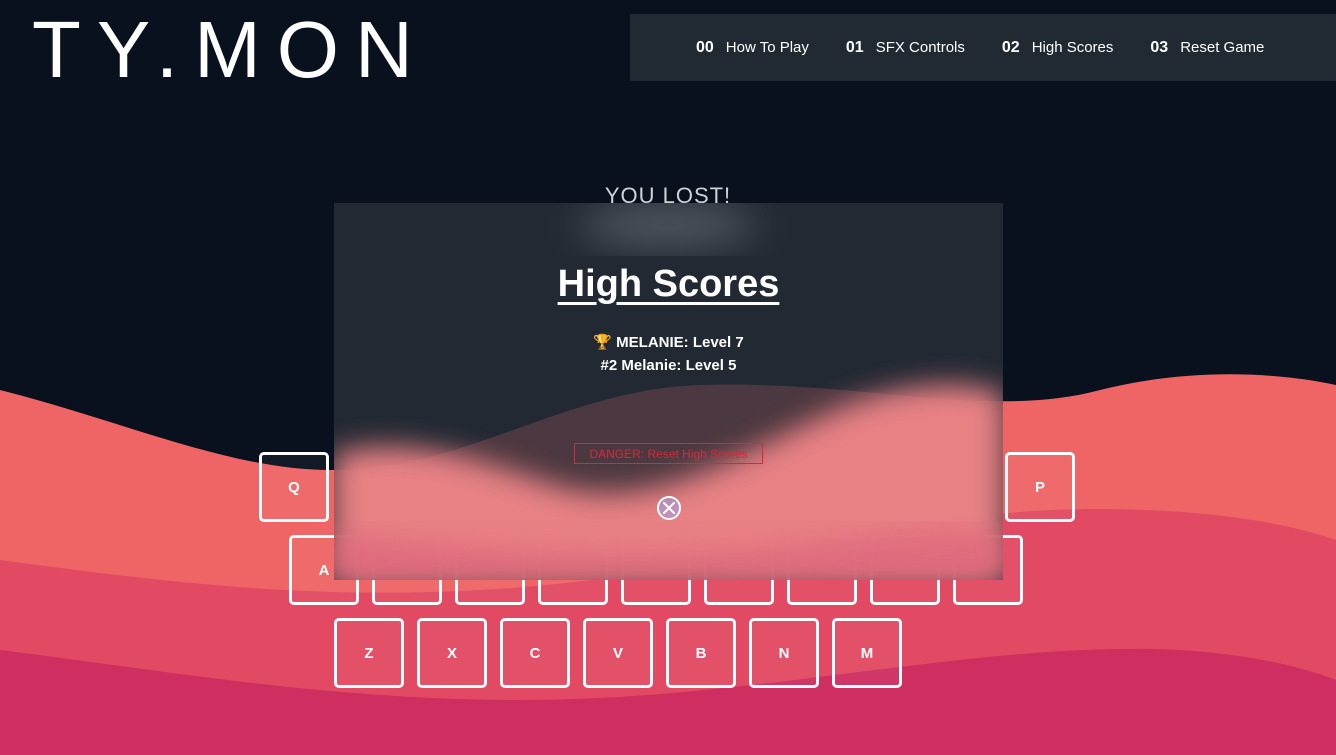 The image size is (1336, 755). I want to click on key-q: Q, so click(294, 487).